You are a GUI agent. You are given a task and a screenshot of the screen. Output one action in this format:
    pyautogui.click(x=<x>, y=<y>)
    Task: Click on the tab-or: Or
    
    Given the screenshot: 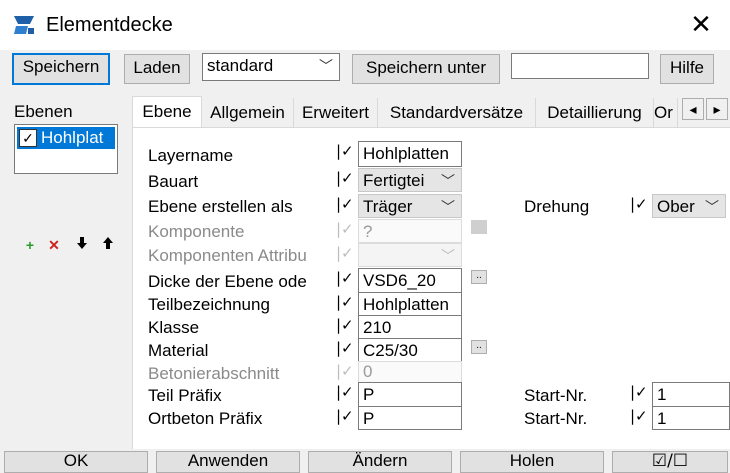 What is the action you would take?
    pyautogui.click(x=666, y=113)
    